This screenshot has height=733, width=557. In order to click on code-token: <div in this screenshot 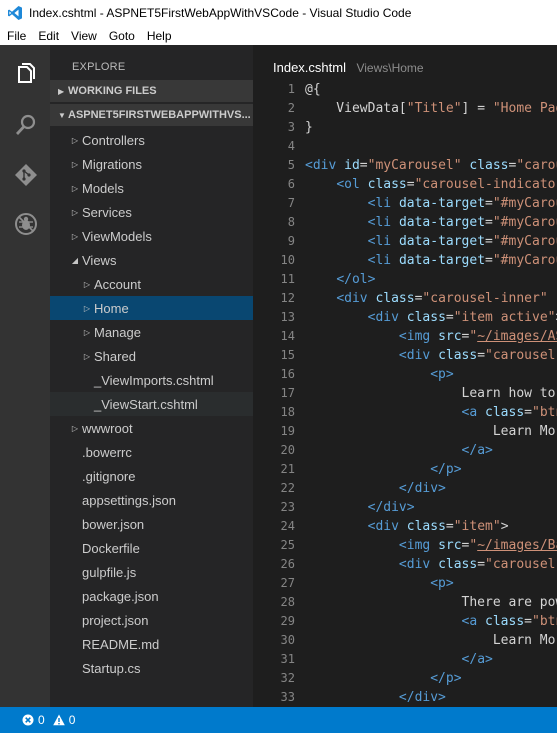, I will do `click(414, 564)`.